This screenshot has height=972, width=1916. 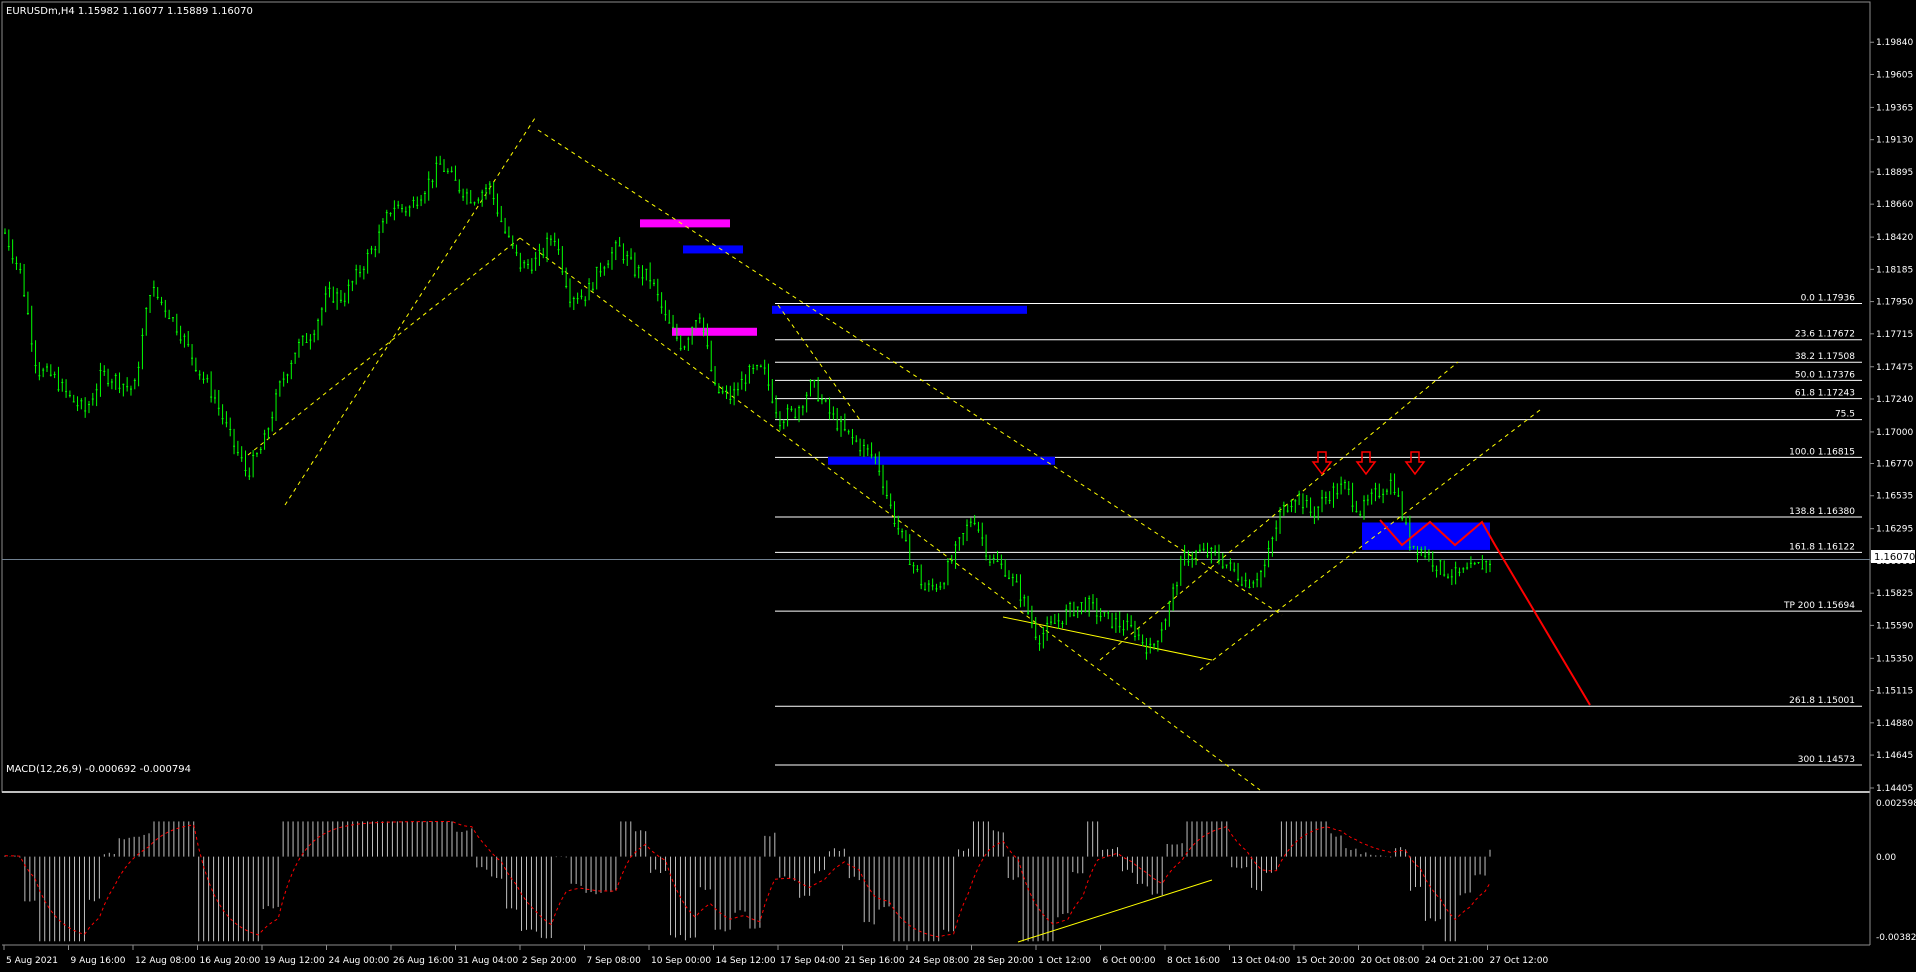 I want to click on price-tick-label: 1.15825, so click(x=1894, y=594).